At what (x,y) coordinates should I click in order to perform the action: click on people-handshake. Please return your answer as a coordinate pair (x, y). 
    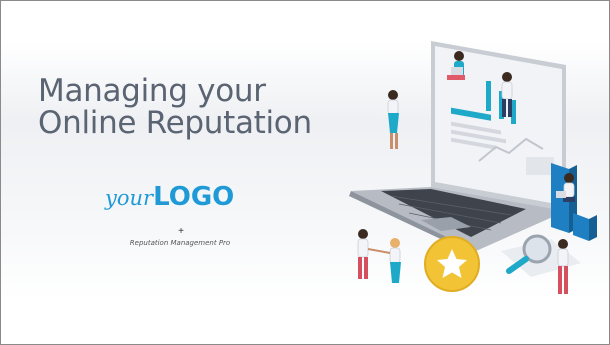
    Looking at the image, I should click on (379, 256).